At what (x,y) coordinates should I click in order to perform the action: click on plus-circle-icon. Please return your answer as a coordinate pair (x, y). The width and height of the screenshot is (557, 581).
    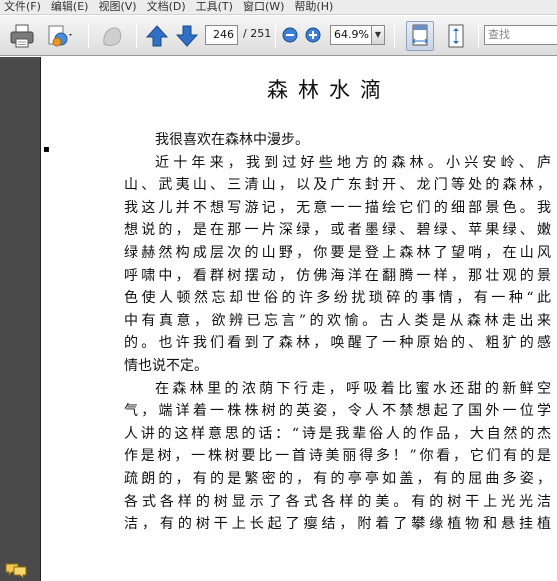
    Looking at the image, I should click on (313, 35).